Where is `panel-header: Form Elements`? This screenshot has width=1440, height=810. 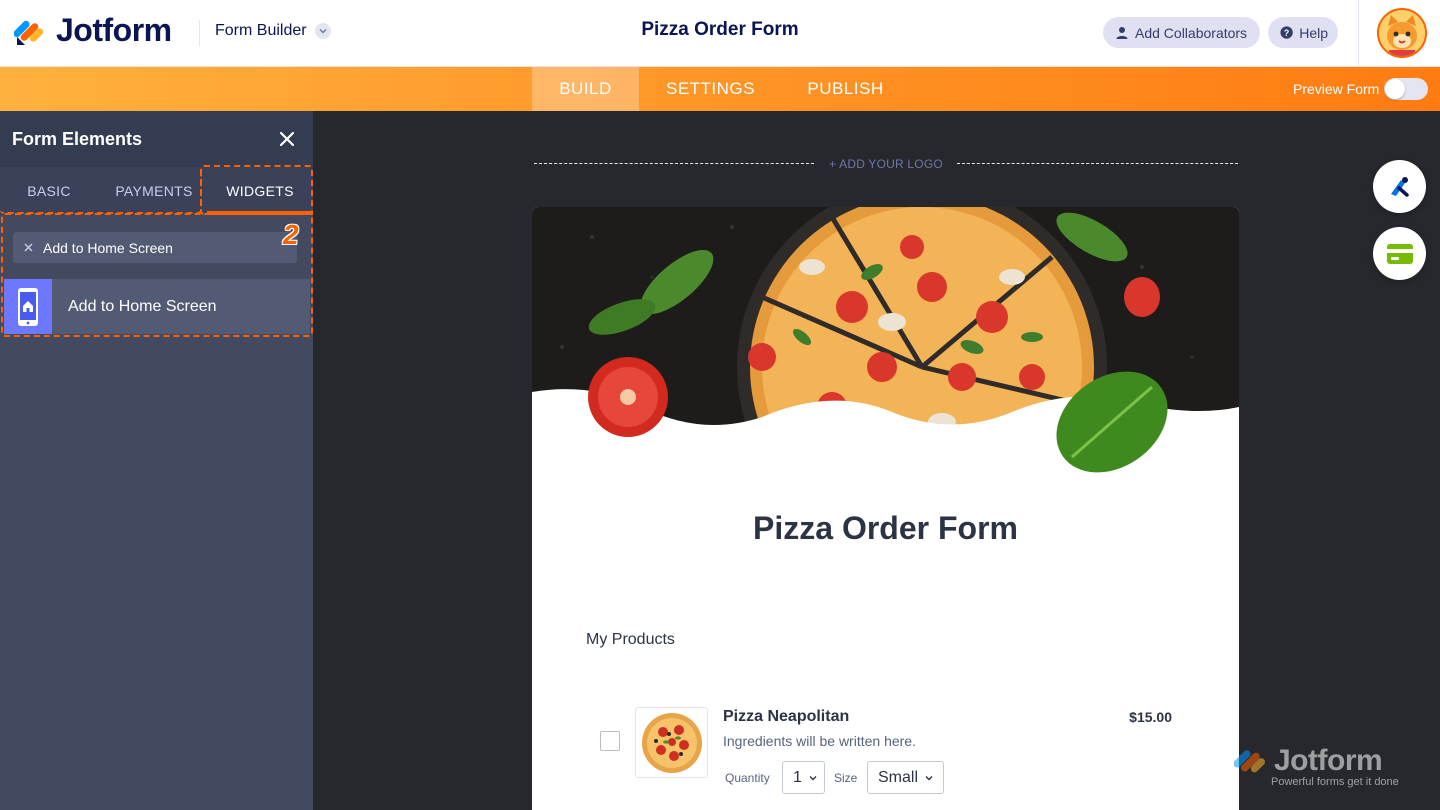
panel-header: Form Elements is located at coordinates (156, 139).